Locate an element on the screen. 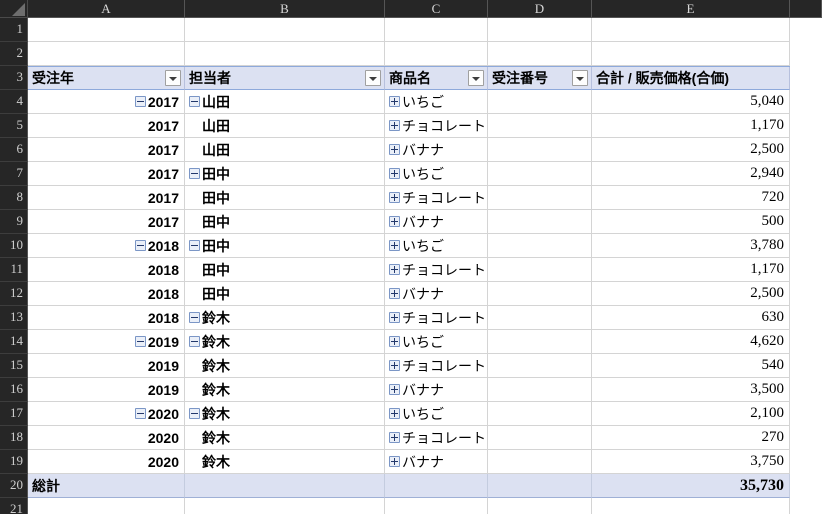 This screenshot has width=822, height=514. row-header-12: 12 is located at coordinates (14, 294).